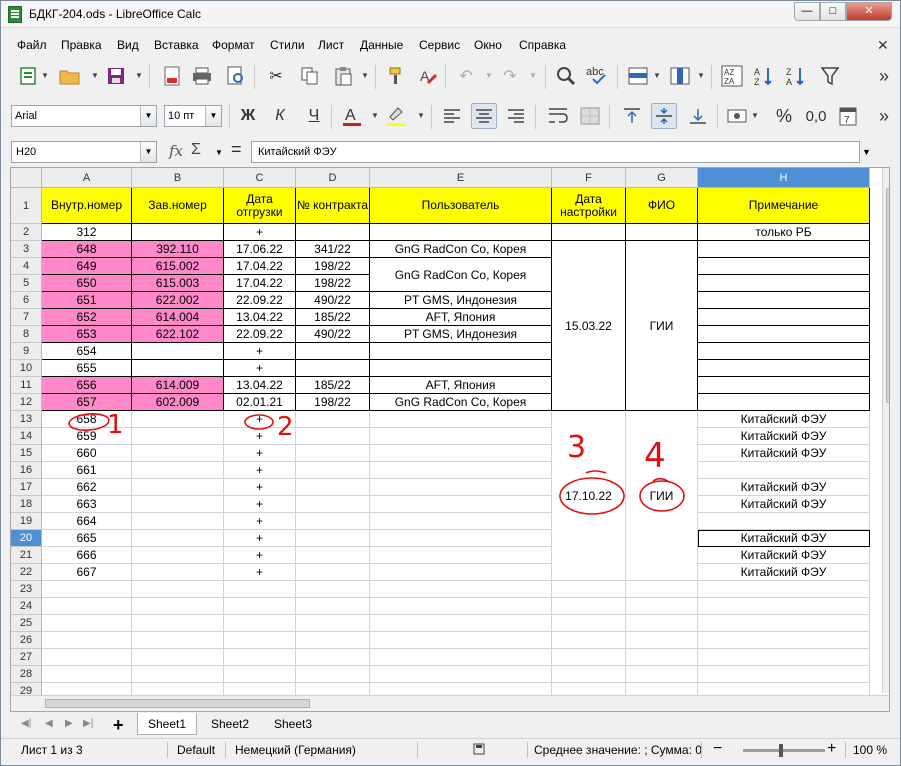  What do you see at coordinates (193, 116) in the screenshot?
I see `font-size-box: 10 пт ▼` at bounding box center [193, 116].